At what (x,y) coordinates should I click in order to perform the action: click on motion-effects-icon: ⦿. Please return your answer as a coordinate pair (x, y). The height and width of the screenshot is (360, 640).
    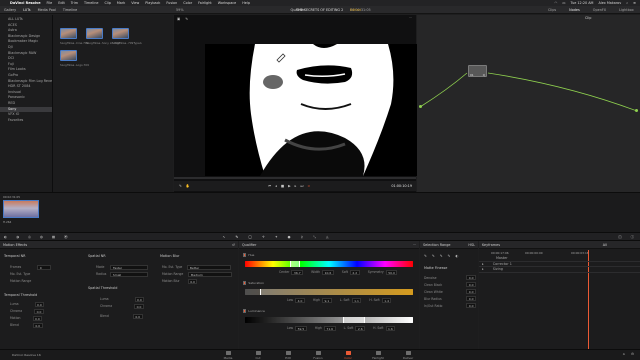
    Looking at the image, I should click on (65, 236).